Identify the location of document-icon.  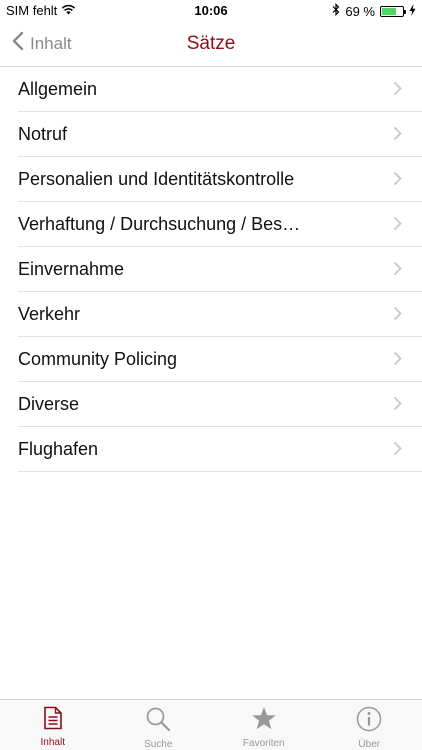
(53, 720).